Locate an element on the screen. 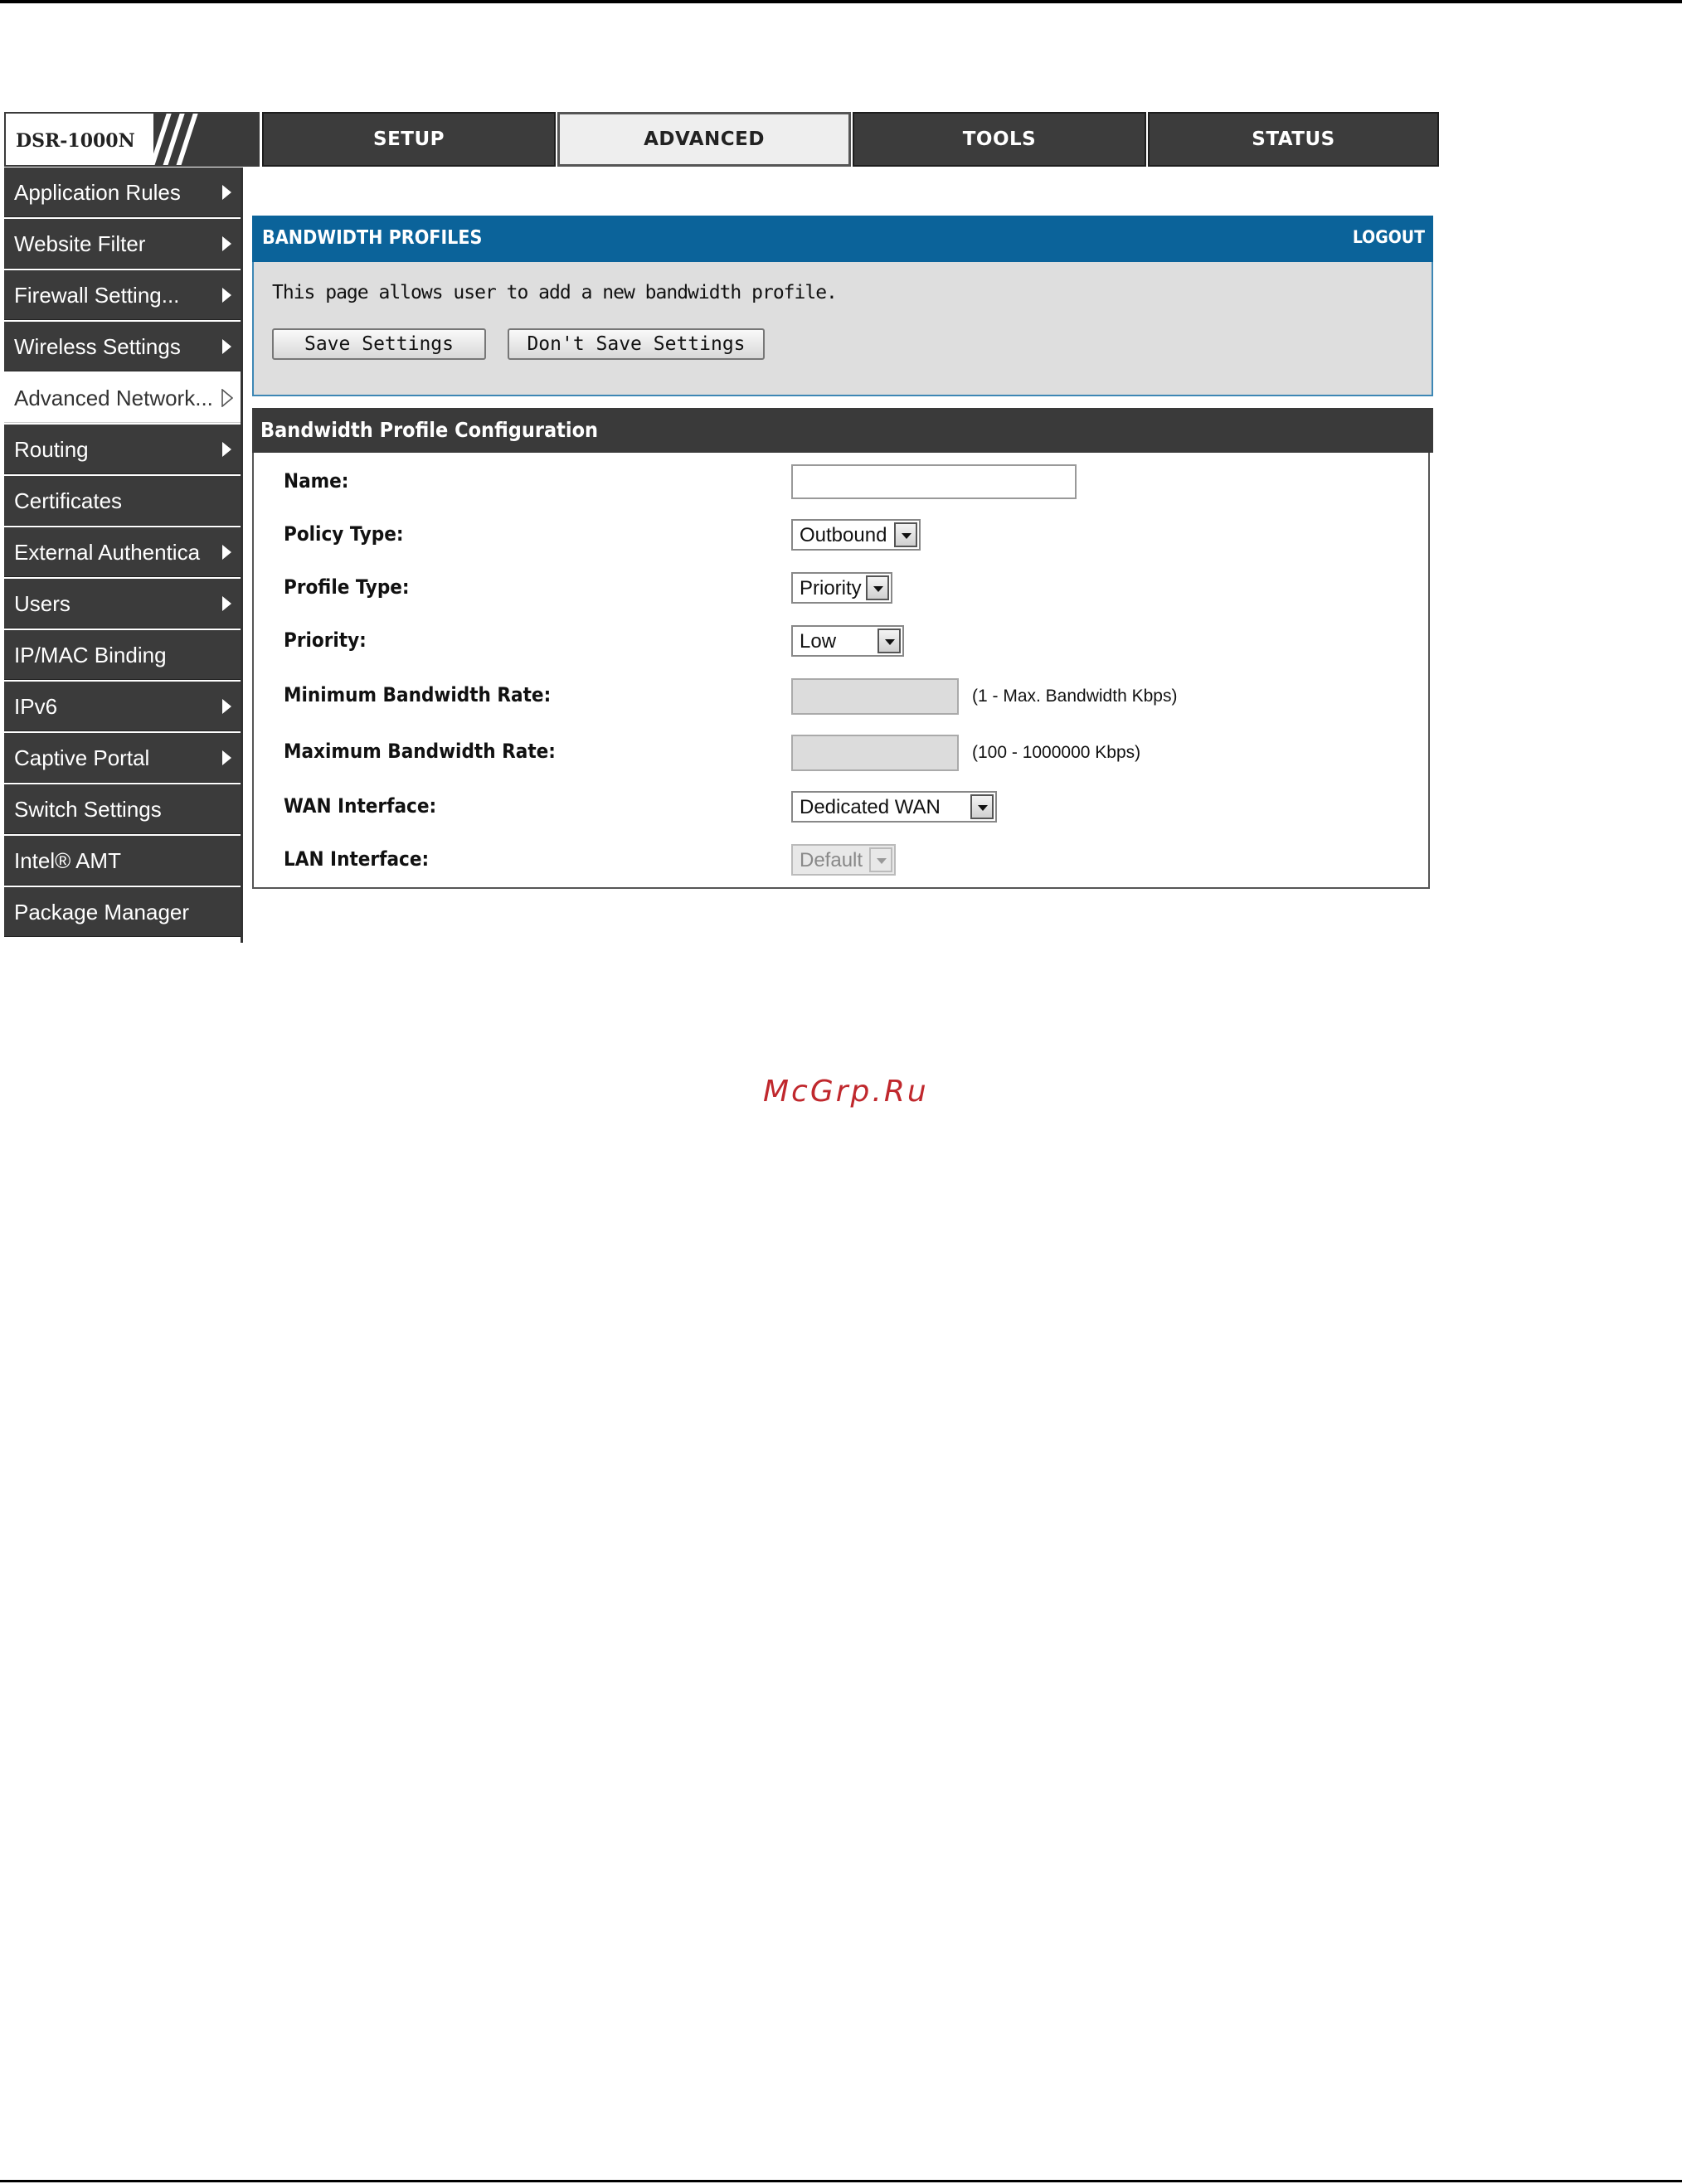  wan-interface-value: Dedicated WAN is located at coordinates (870, 807).